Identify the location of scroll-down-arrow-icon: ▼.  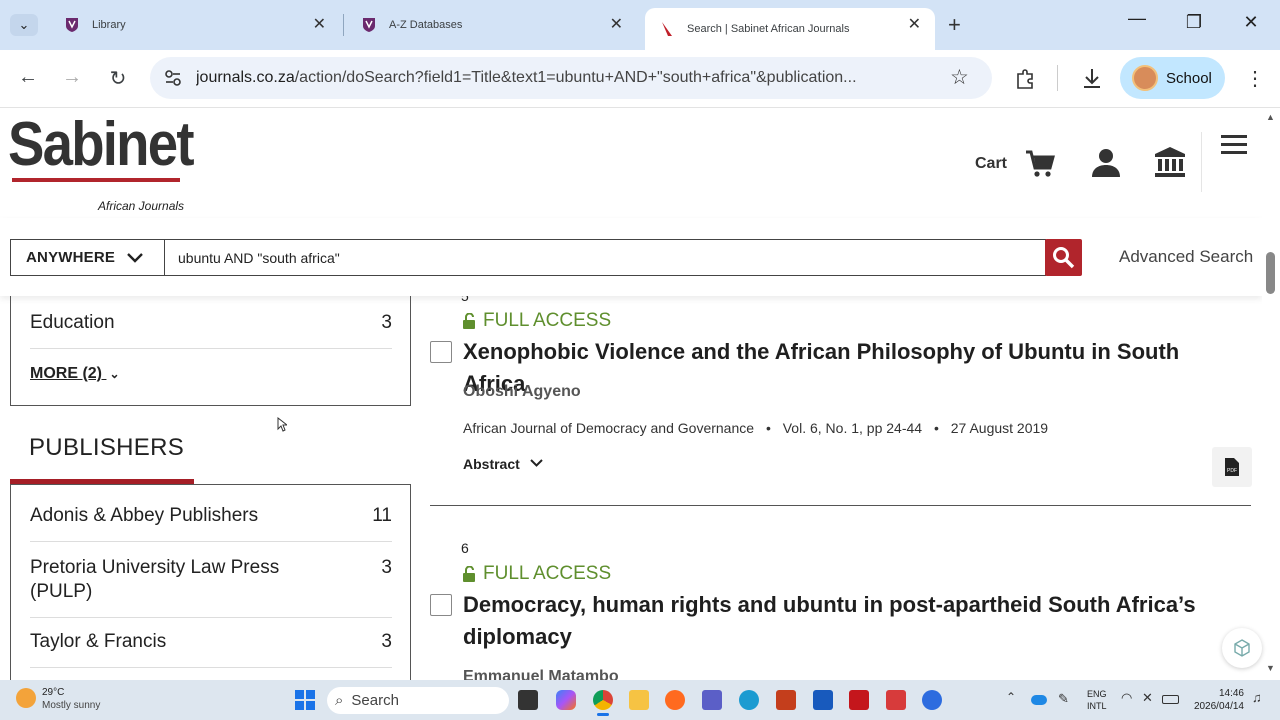
(1270, 668).